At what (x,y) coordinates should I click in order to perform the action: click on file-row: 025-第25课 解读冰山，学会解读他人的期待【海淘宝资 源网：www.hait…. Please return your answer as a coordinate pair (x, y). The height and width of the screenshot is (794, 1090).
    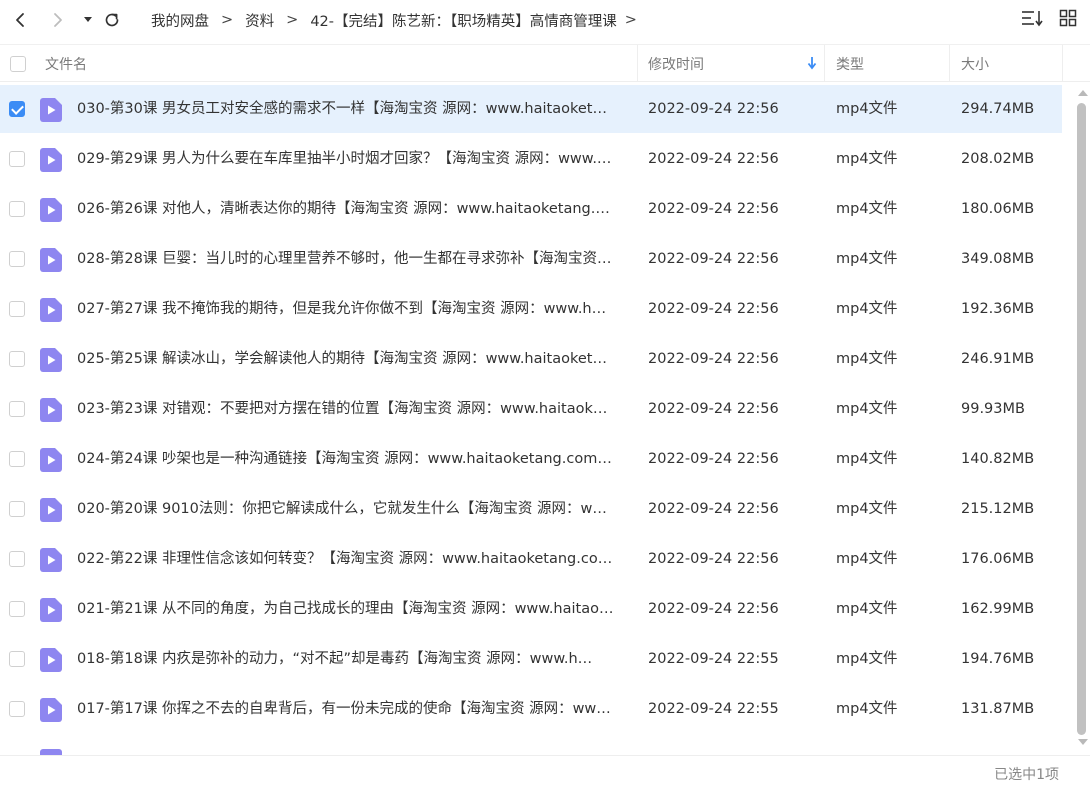
    Looking at the image, I should click on (531, 359).